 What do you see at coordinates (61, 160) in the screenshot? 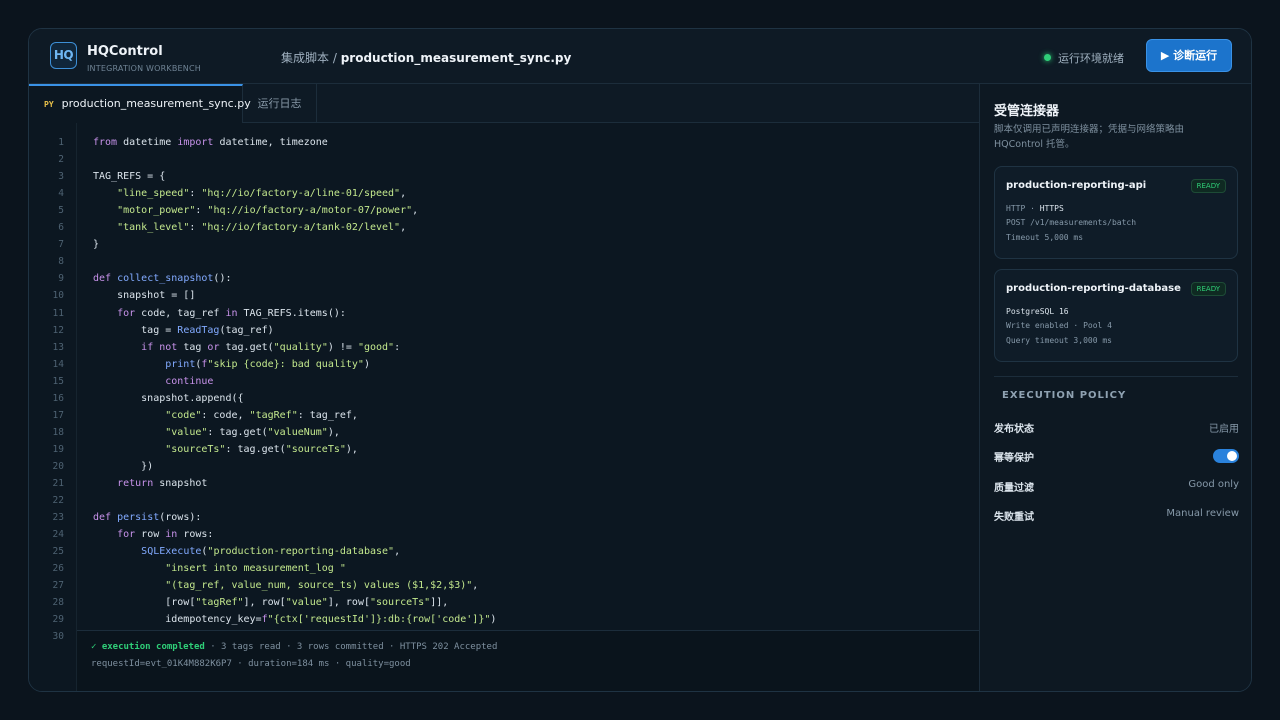
I see `line-number: 2` at bounding box center [61, 160].